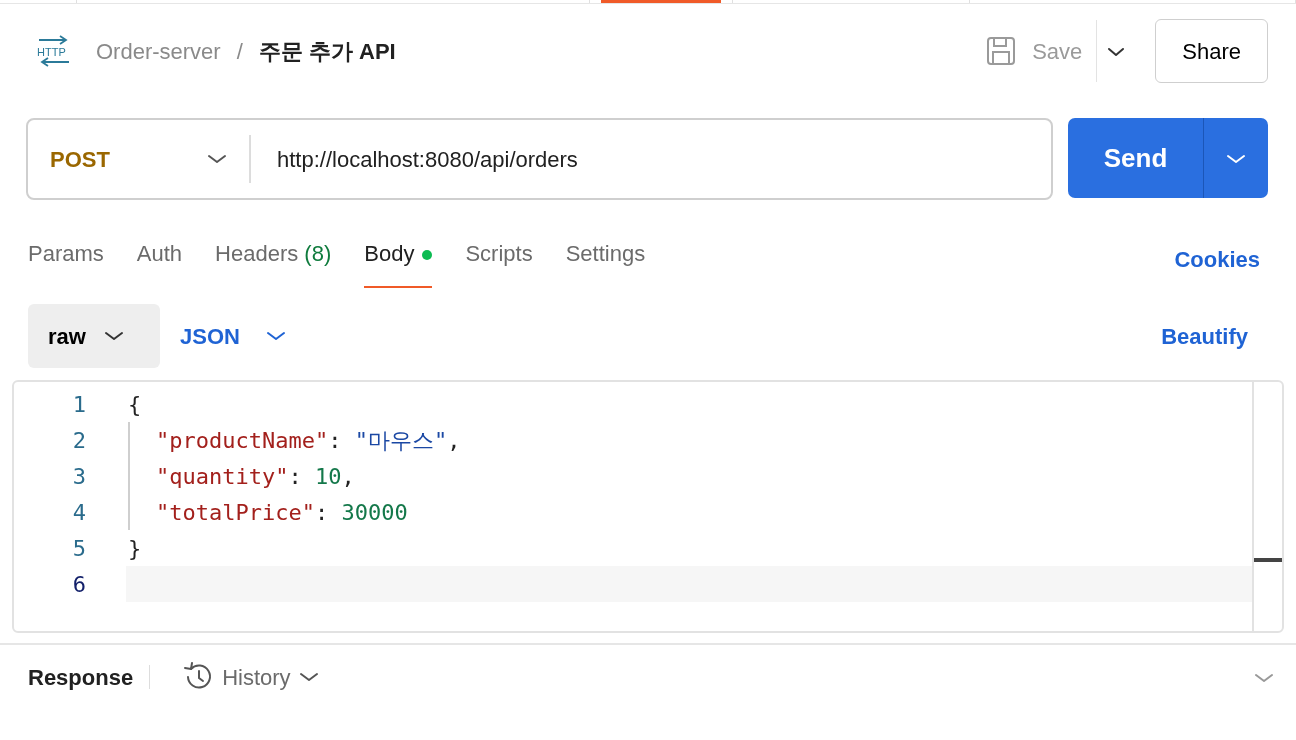  I want to click on line-number: 2, so click(78, 440).